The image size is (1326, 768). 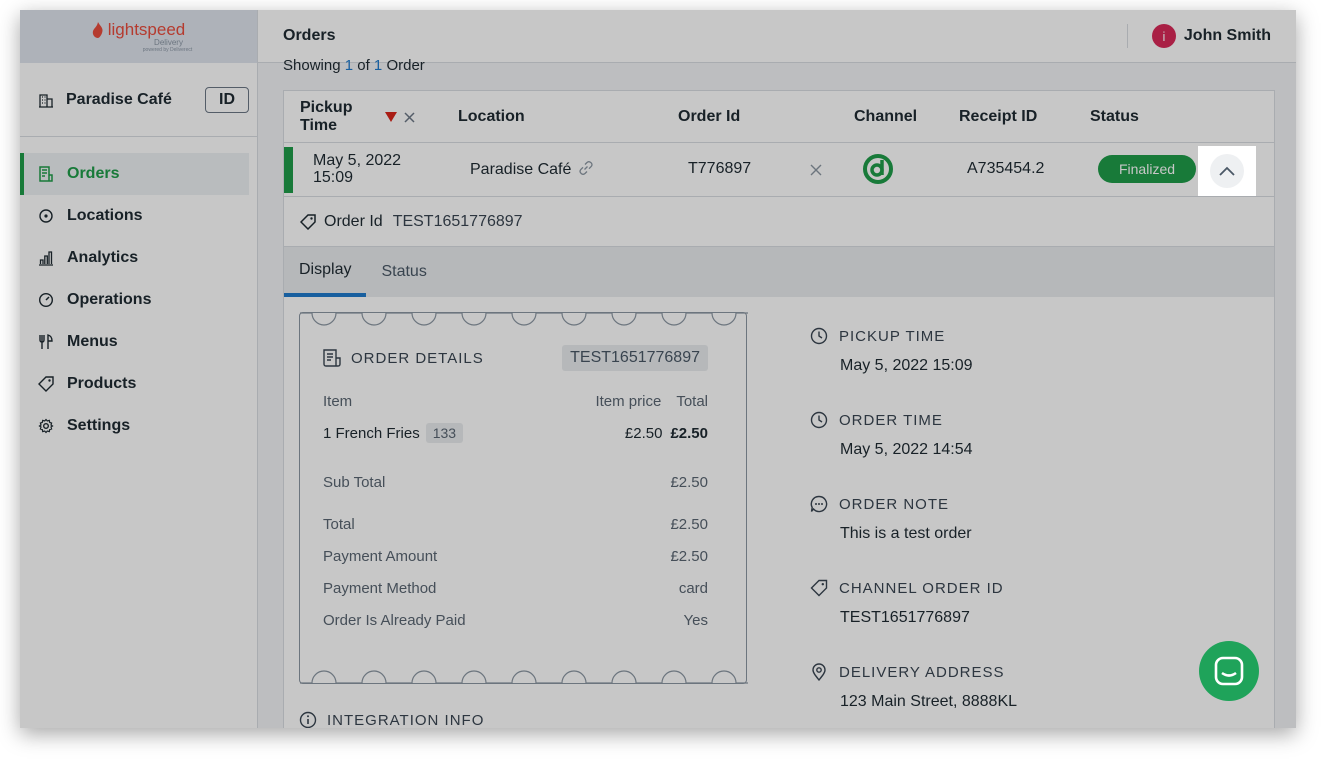 I want to click on info-delivery-address: DELIVERY ADDRESS 123 Main Street, 8888KL, so click(x=913, y=687).